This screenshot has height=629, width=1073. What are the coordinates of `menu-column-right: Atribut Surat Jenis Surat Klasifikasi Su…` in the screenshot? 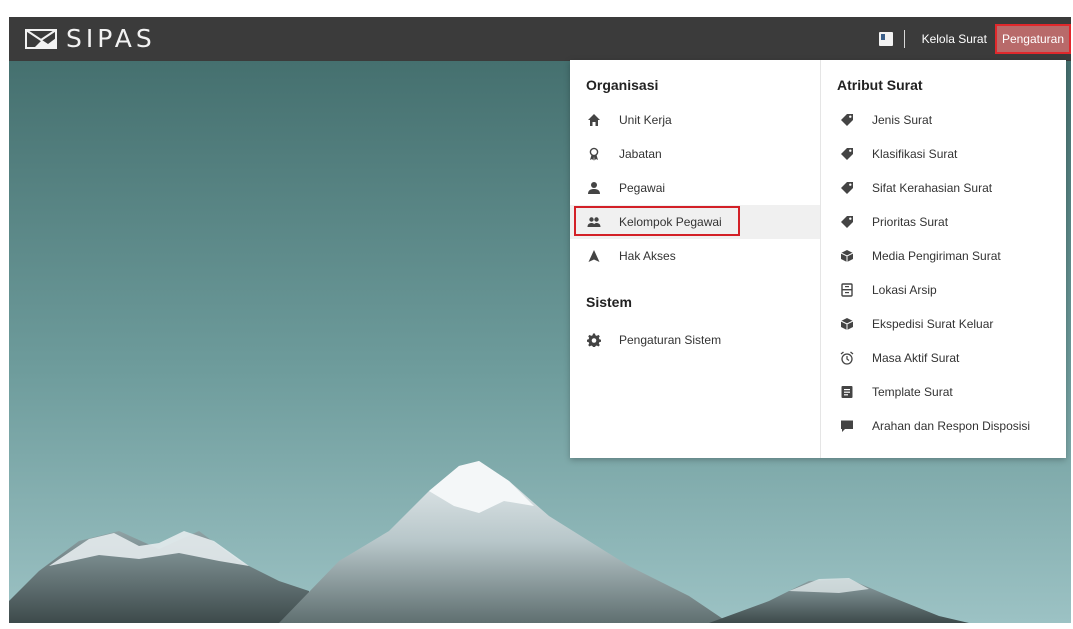 It's located at (943, 259).